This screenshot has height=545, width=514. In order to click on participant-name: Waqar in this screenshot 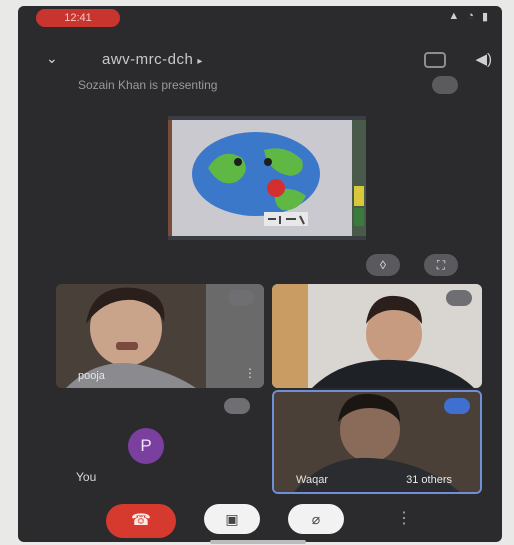, I will do `click(312, 480)`.